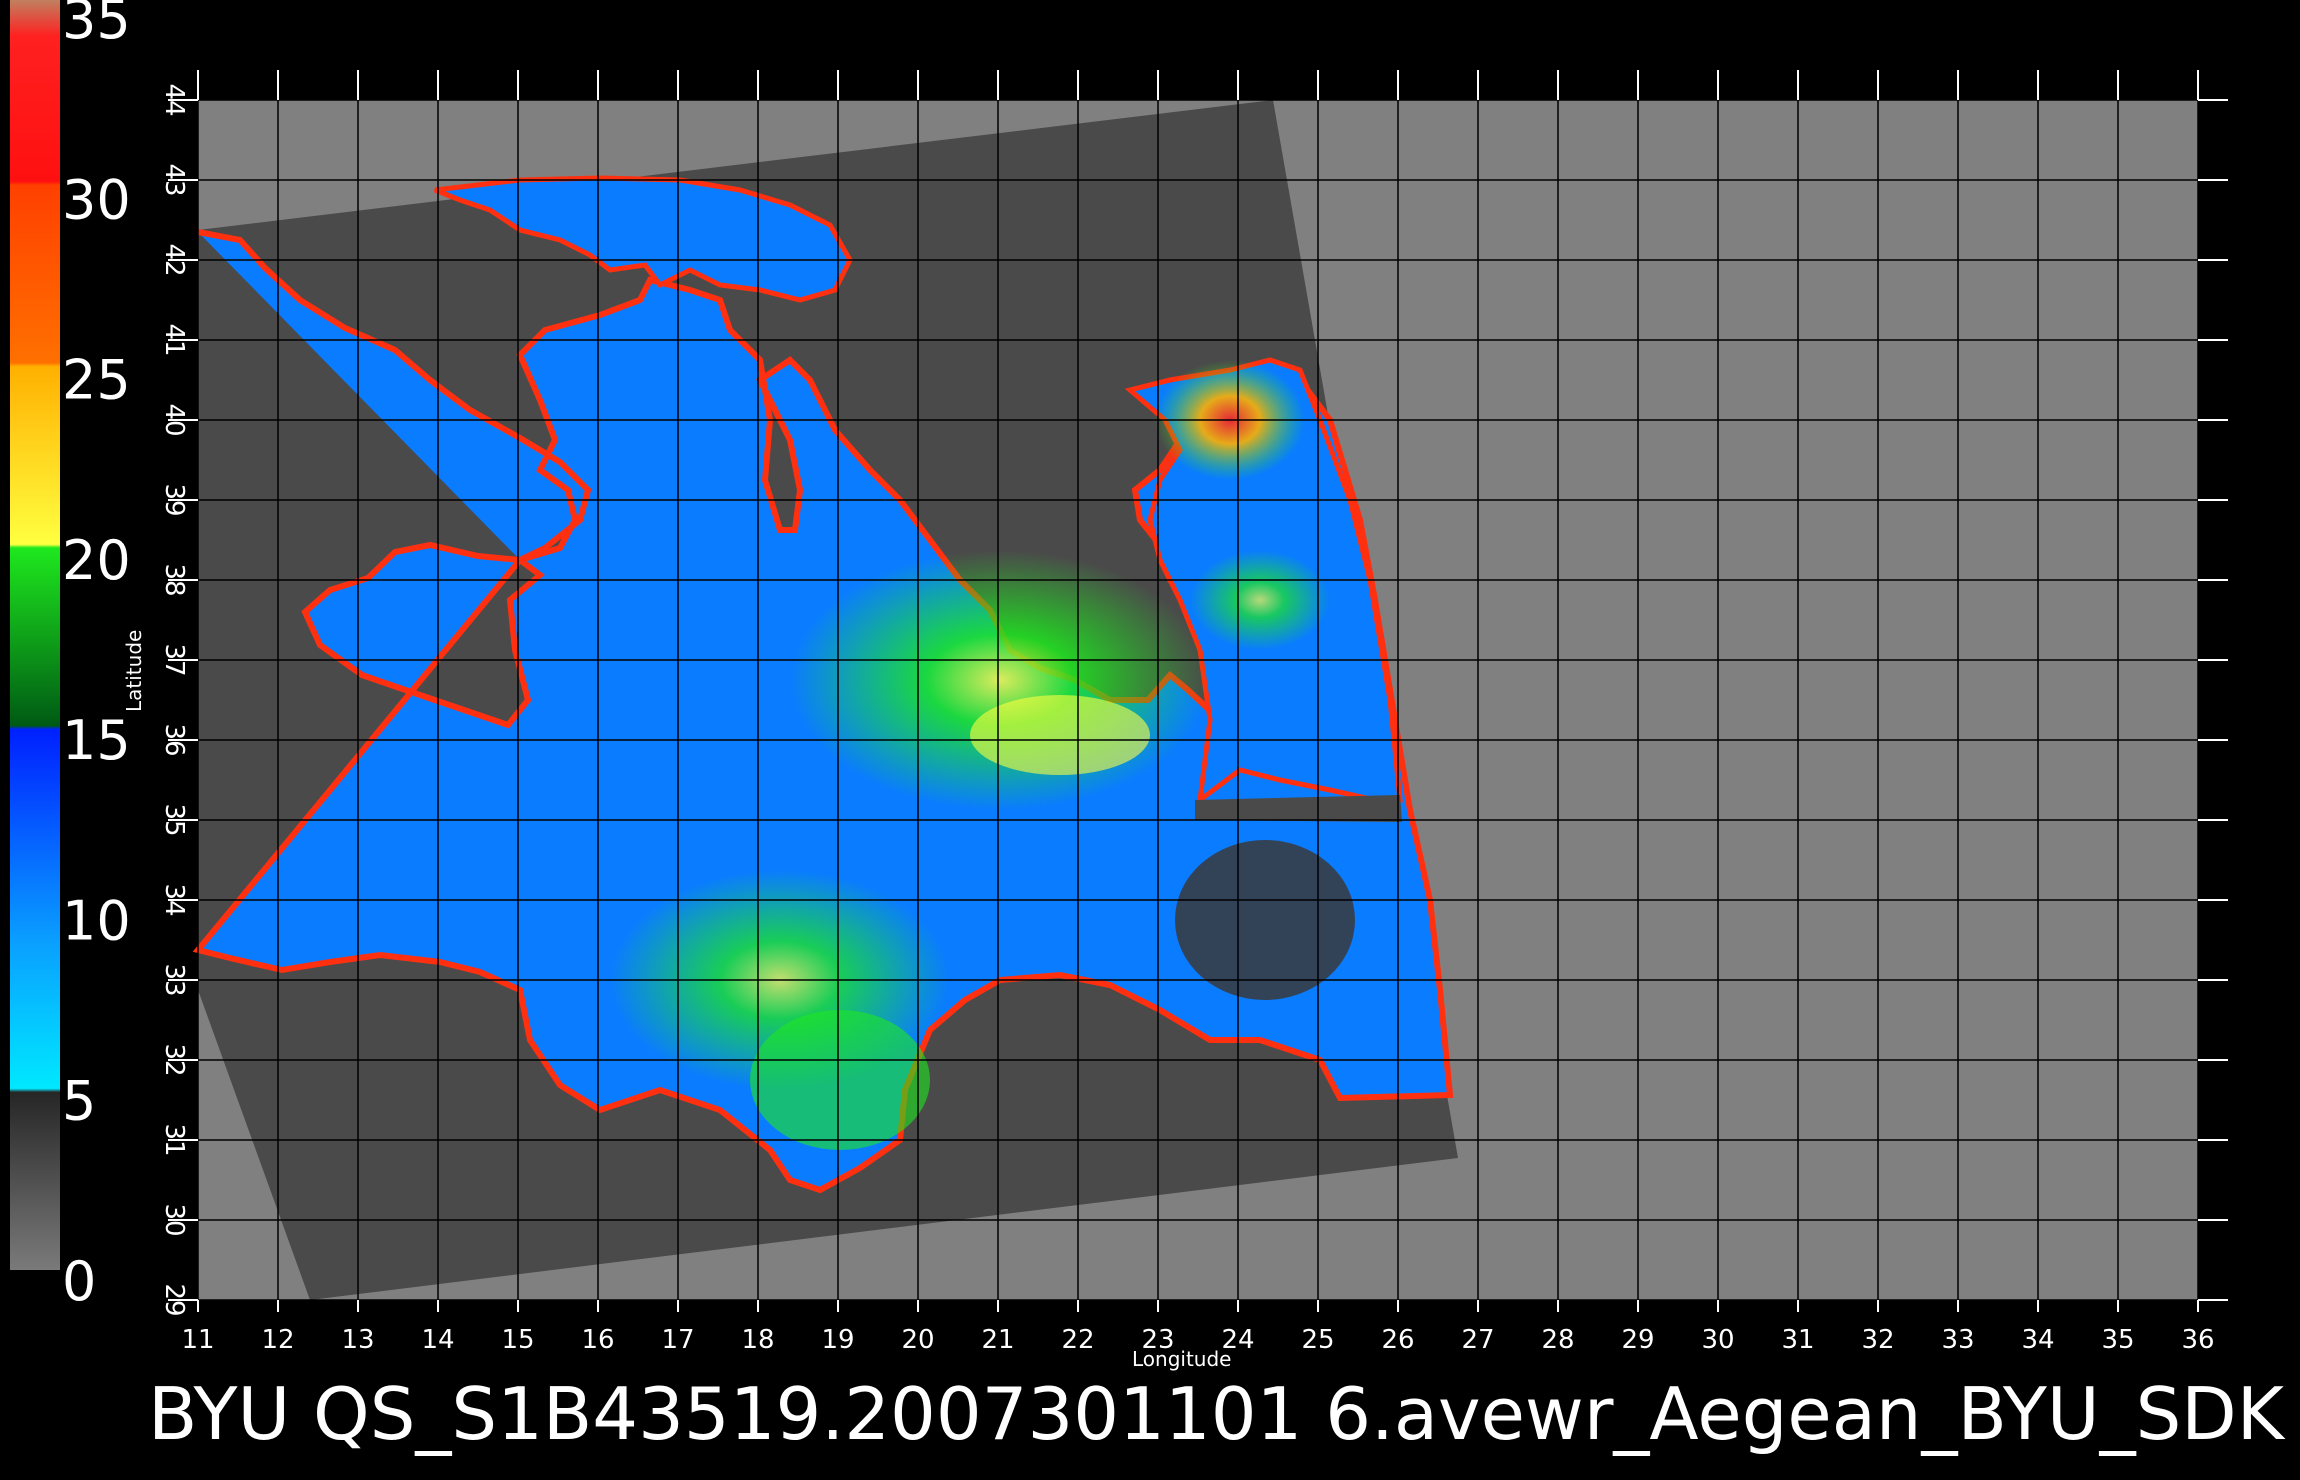  Describe the element at coordinates (757, 1340) in the screenshot. I see `x-tick-label: 18` at that location.